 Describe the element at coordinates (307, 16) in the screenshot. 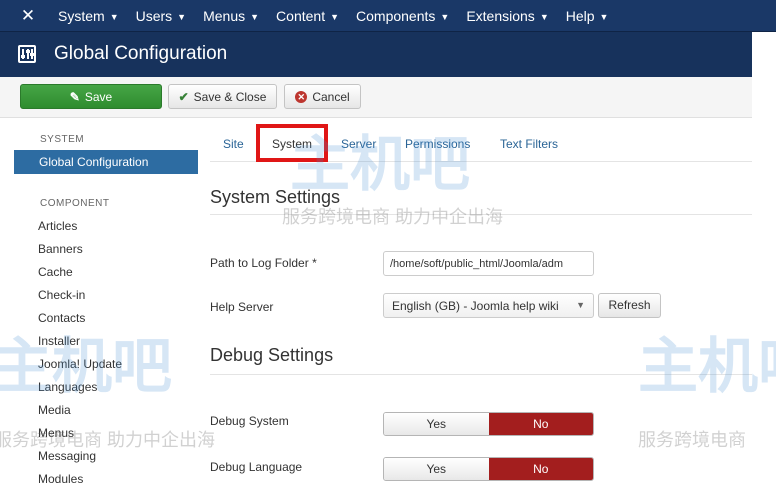

I see `menu-content: Content ▼` at that location.